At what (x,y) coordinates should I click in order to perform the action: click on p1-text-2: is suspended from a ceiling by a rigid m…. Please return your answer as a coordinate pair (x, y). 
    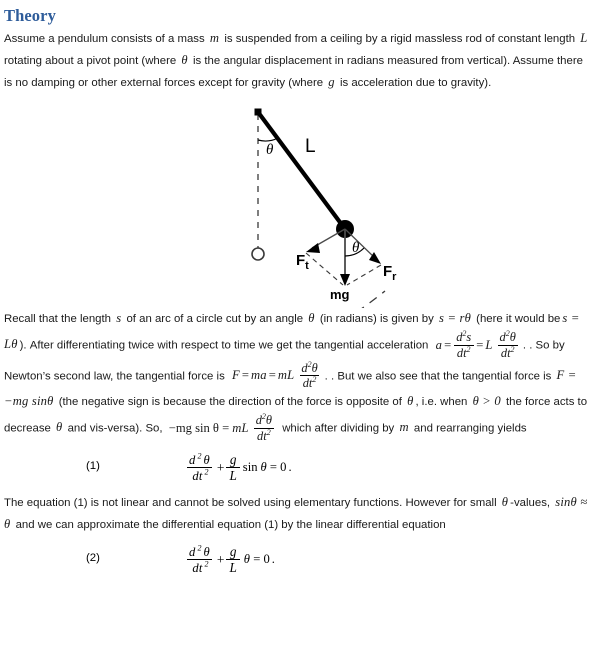
    Looking at the image, I should click on (400, 39).